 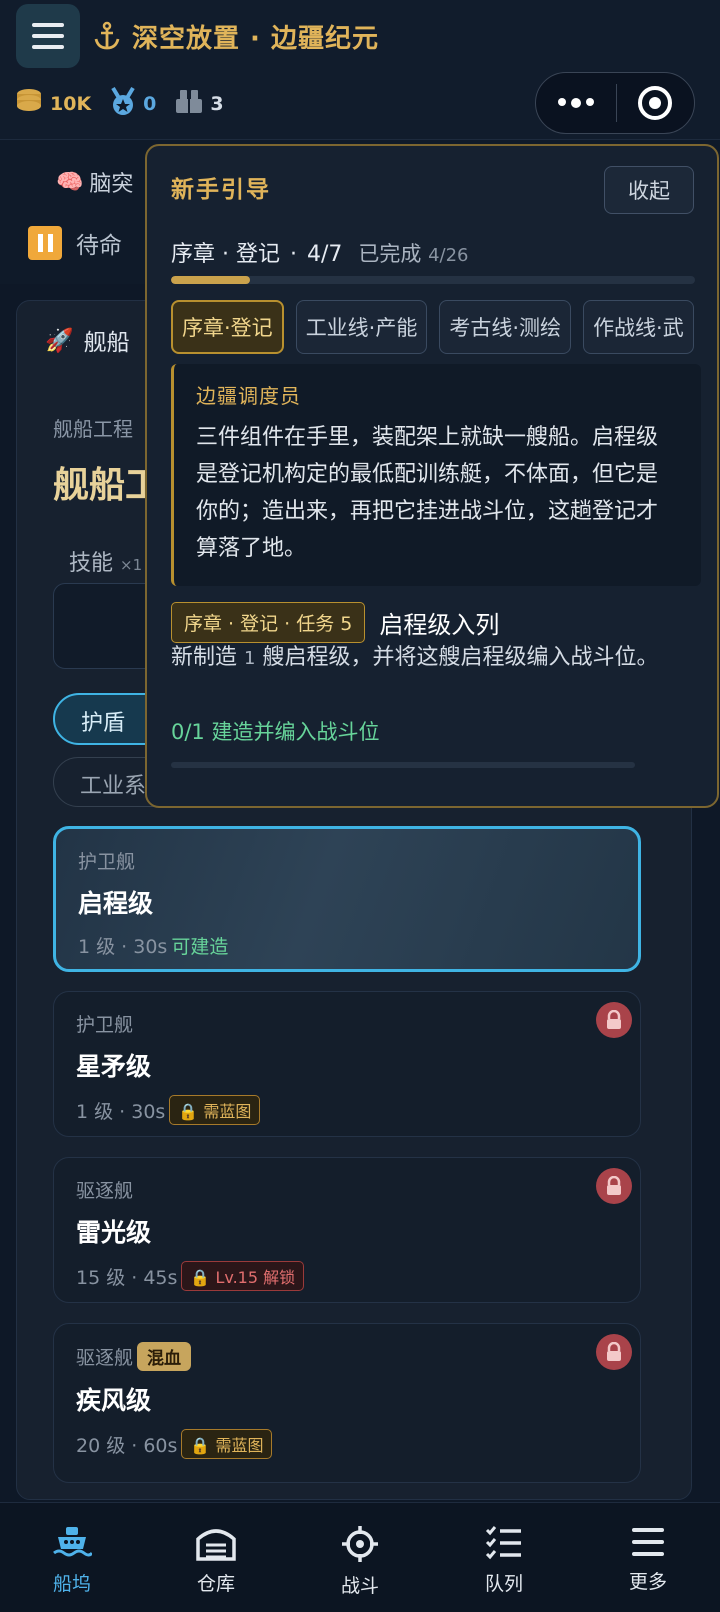 What do you see at coordinates (268, 622) in the screenshot?
I see `task-badge: 序章 · 登记 · 任务 5` at bounding box center [268, 622].